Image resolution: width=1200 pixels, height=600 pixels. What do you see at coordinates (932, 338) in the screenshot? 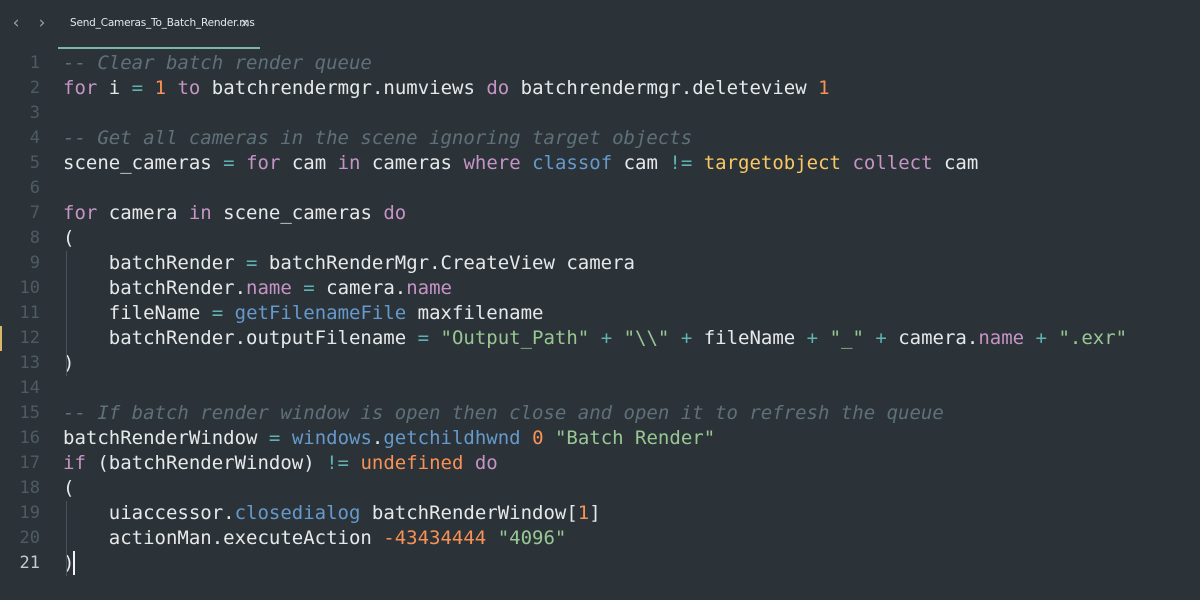
I see `code-token: camera.` at bounding box center [932, 338].